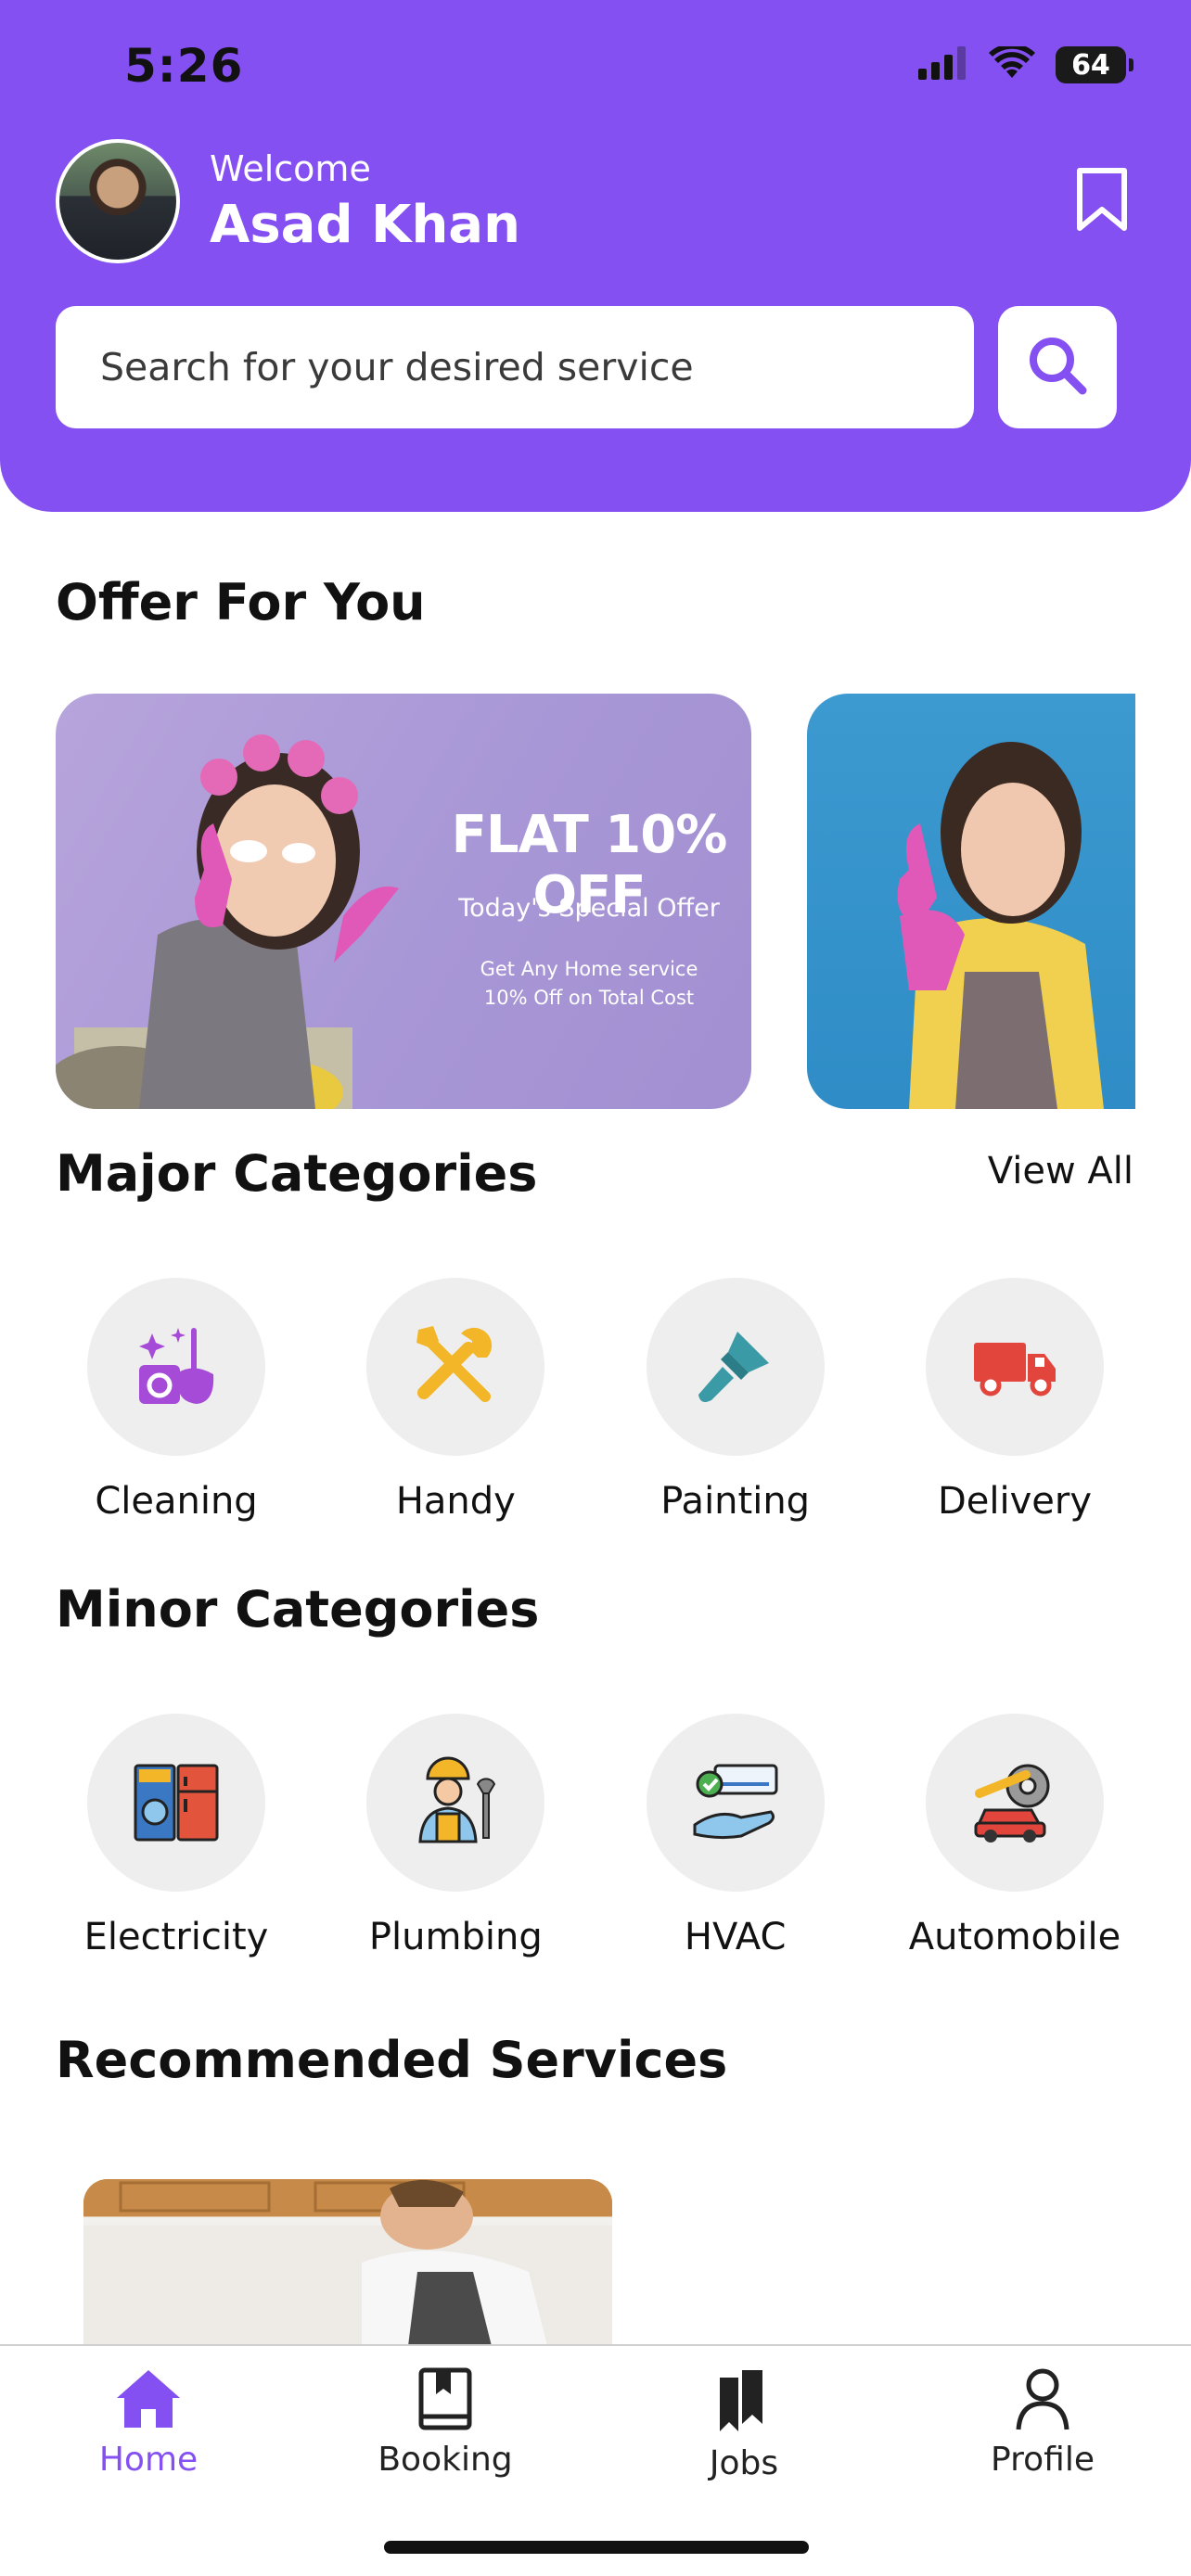  Describe the element at coordinates (1014, 1937) in the screenshot. I see `category-label: Automobile` at that location.